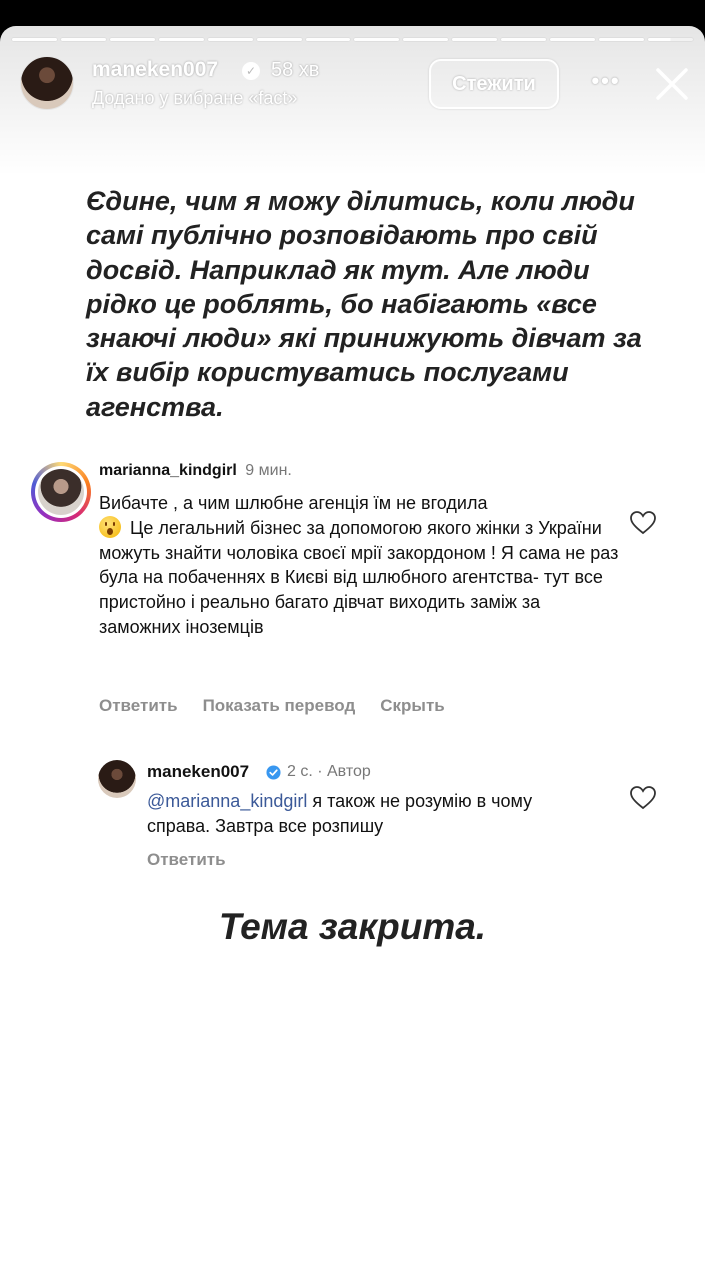  I want to click on comment-username-line: marianna_kindgirl 9 мин., so click(195, 471).